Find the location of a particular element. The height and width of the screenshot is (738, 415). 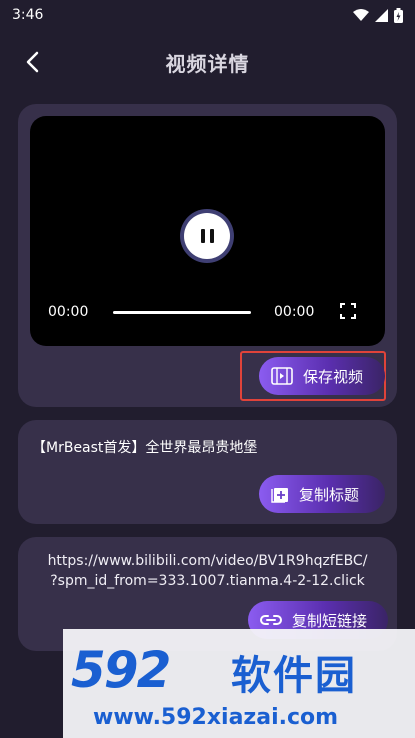

wifi-icon is located at coordinates (361, 14).